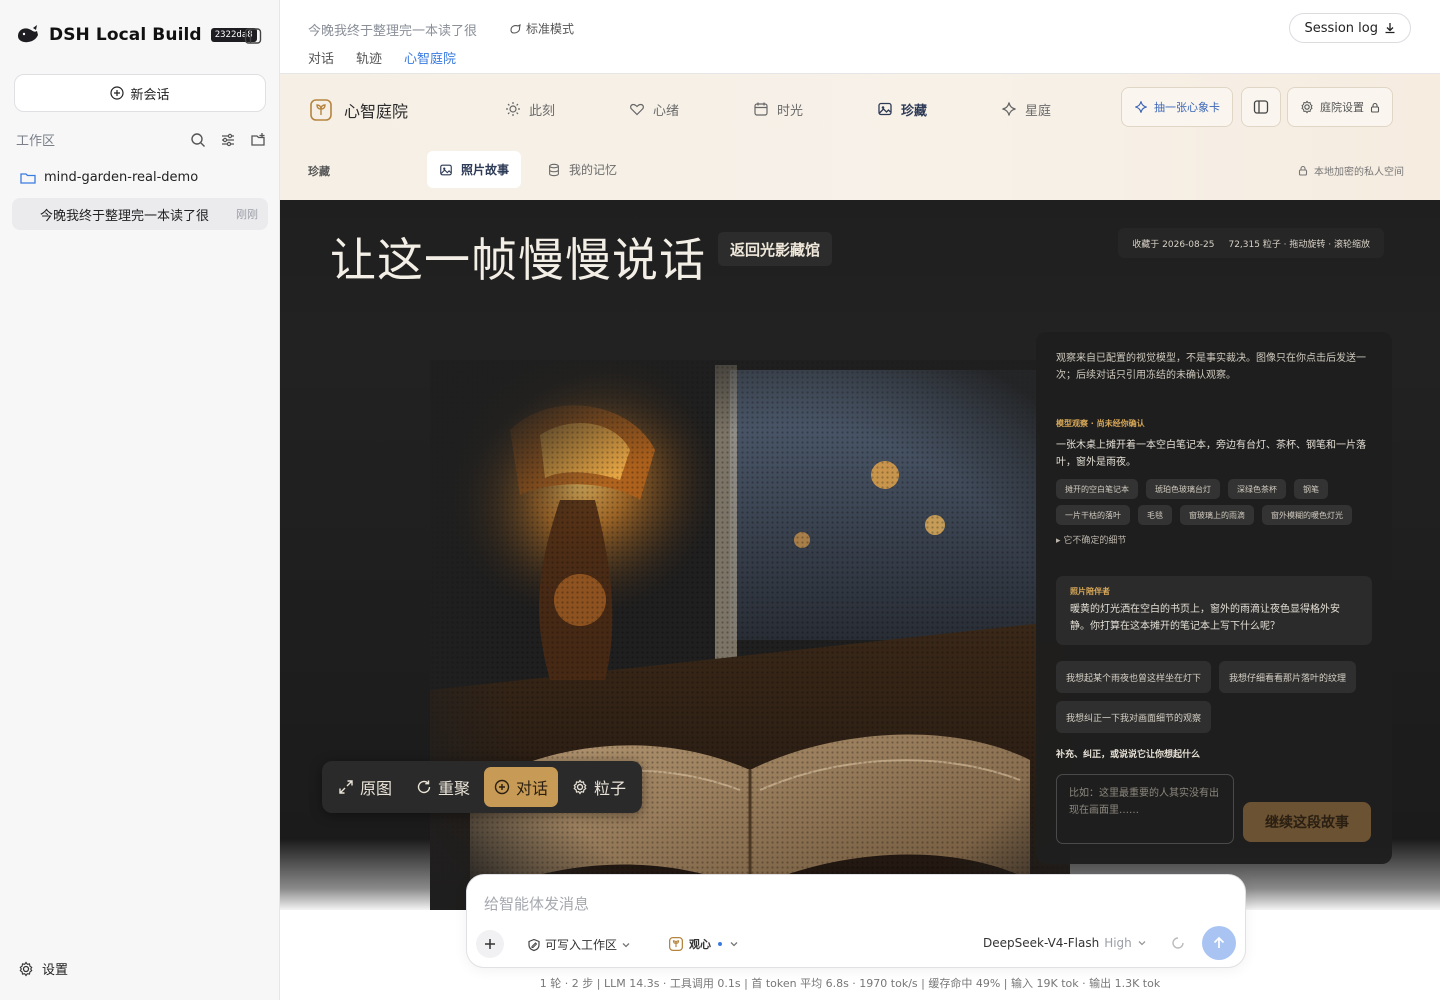 The width and height of the screenshot is (1440, 1000). Describe the element at coordinates (775, 249) in the screenshot. I see `back-to-gallery-button: 返回光影藏馆` at that location.